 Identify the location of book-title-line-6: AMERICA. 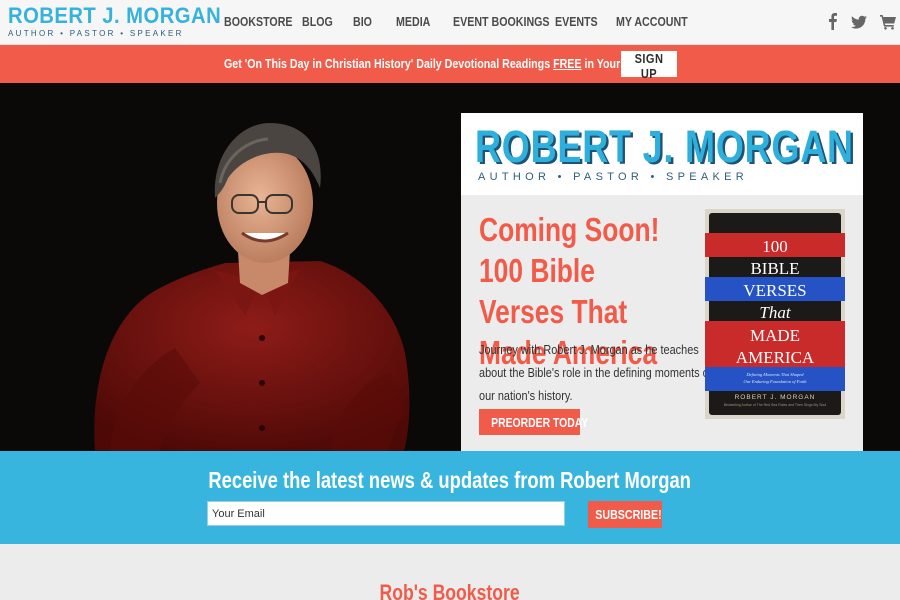
(775, 357).